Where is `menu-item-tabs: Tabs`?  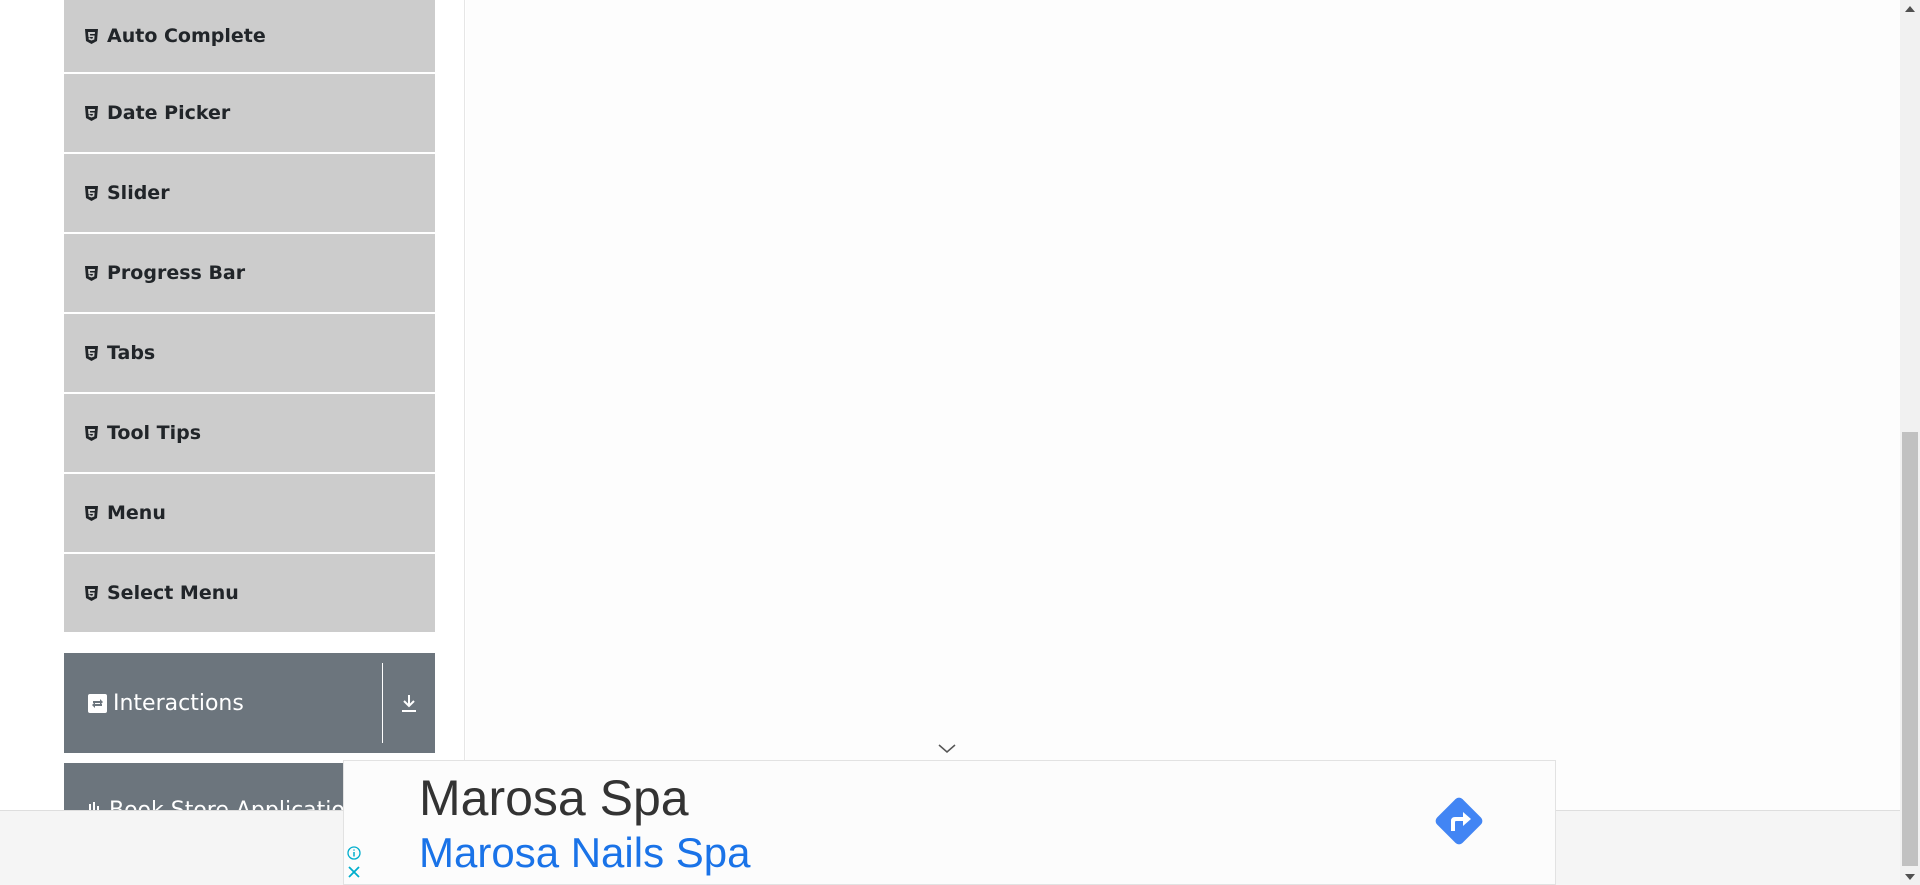
menu-item-tabs: Tabs is located at coordinates (249, 353).